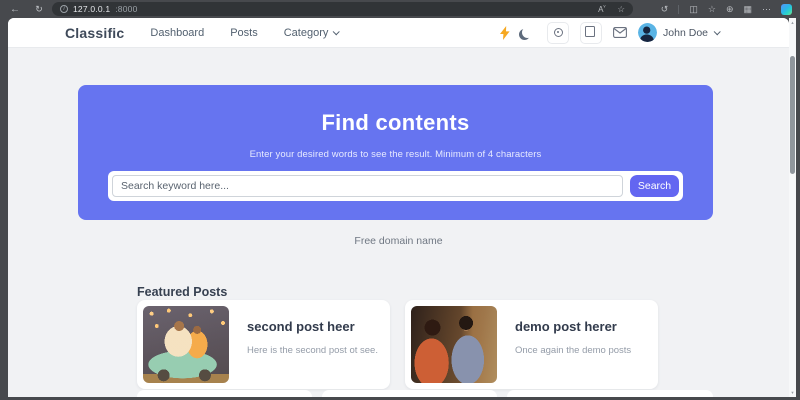 This screenshot has height=400, width=800. Describe the element at coordinates (92, 9) in the screenshot. I see `url-host: 127.0.0.1` at that location.